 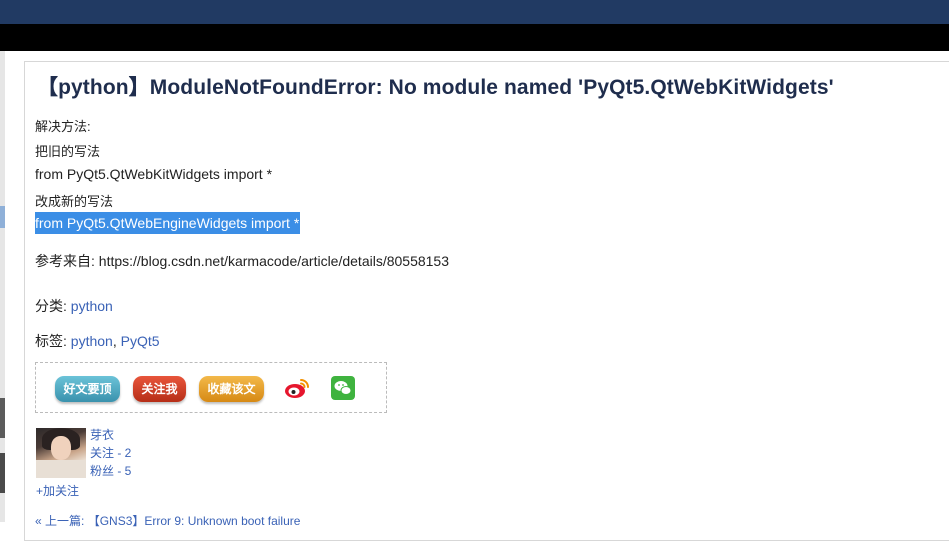 I want to click on author-name-link: 芽衣, so click(x=102, y=434).